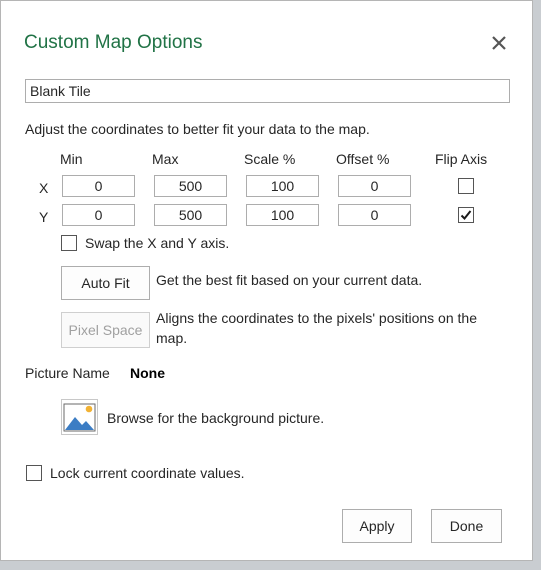 This screenshot has width=541, height=570. I want to click on lock-coordinates-checkbox, so click(34, 473).